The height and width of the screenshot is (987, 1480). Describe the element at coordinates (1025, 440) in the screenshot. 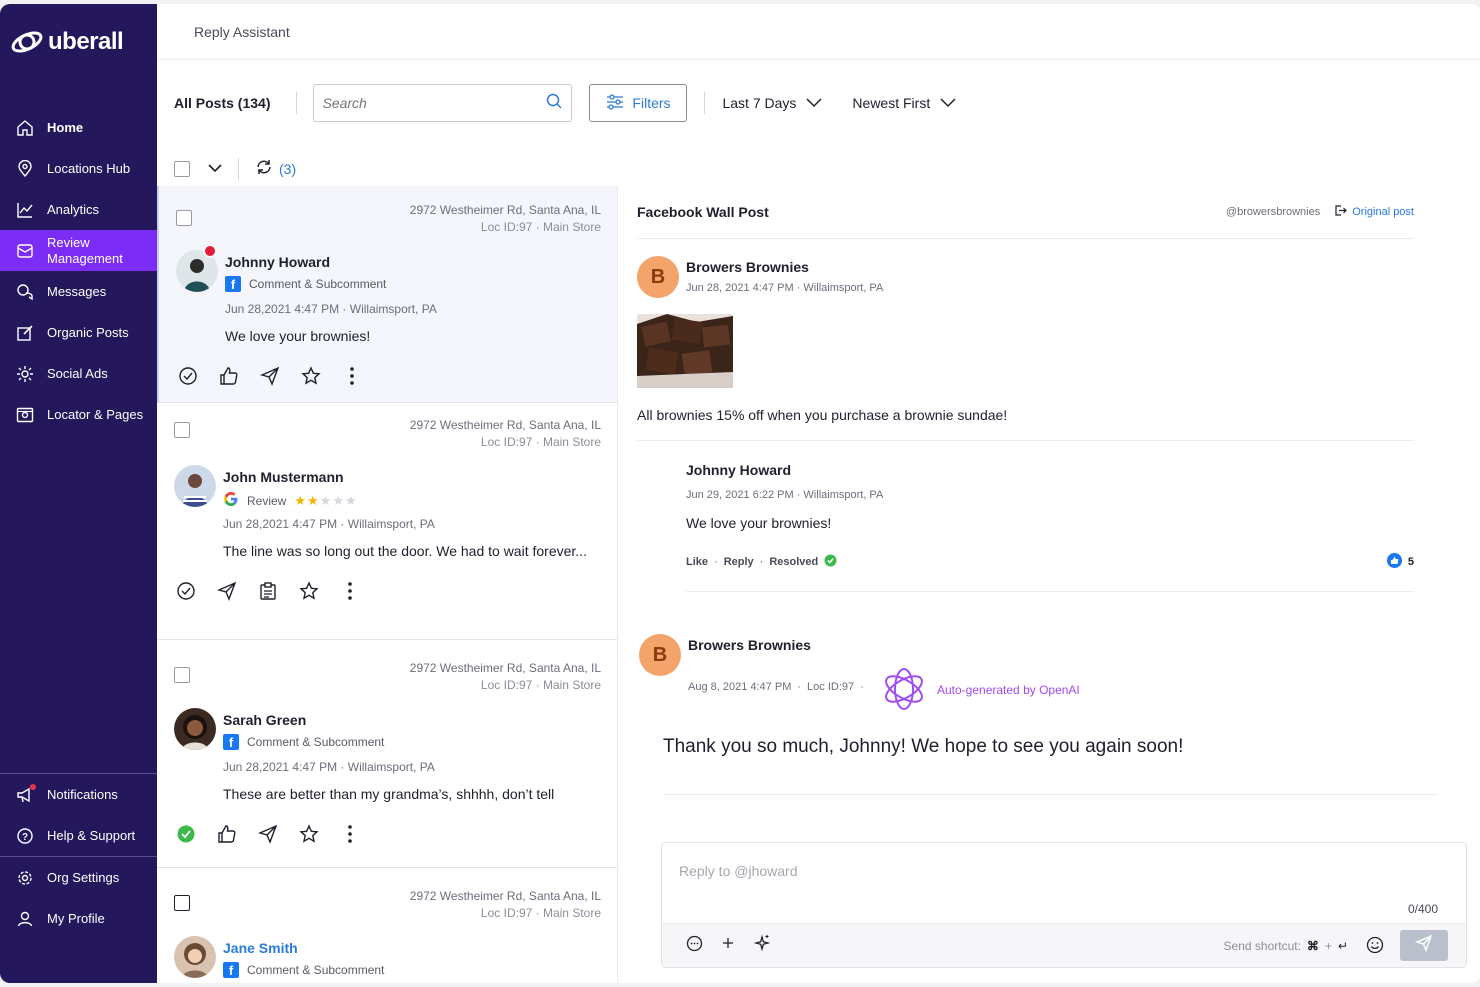

I see `divider` at that location.